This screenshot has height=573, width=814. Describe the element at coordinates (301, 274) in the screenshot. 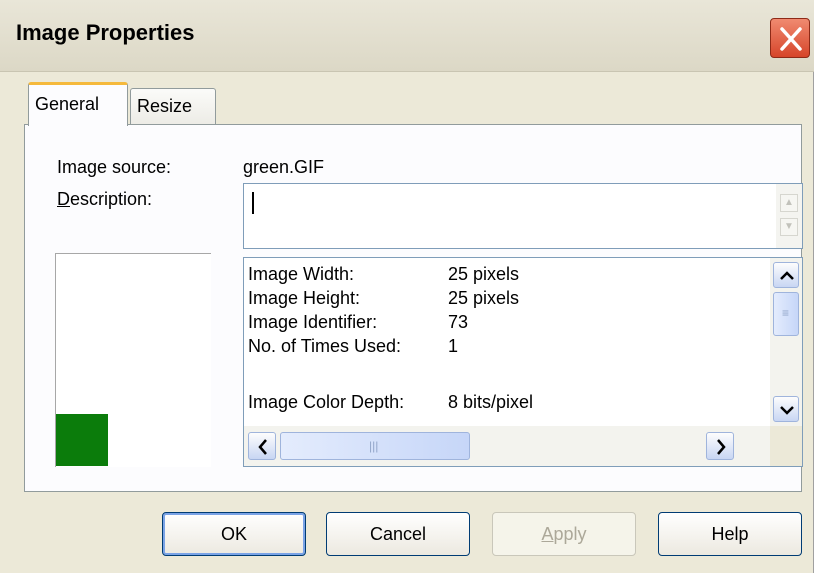

I see `info-key: Image Width:` at that location.